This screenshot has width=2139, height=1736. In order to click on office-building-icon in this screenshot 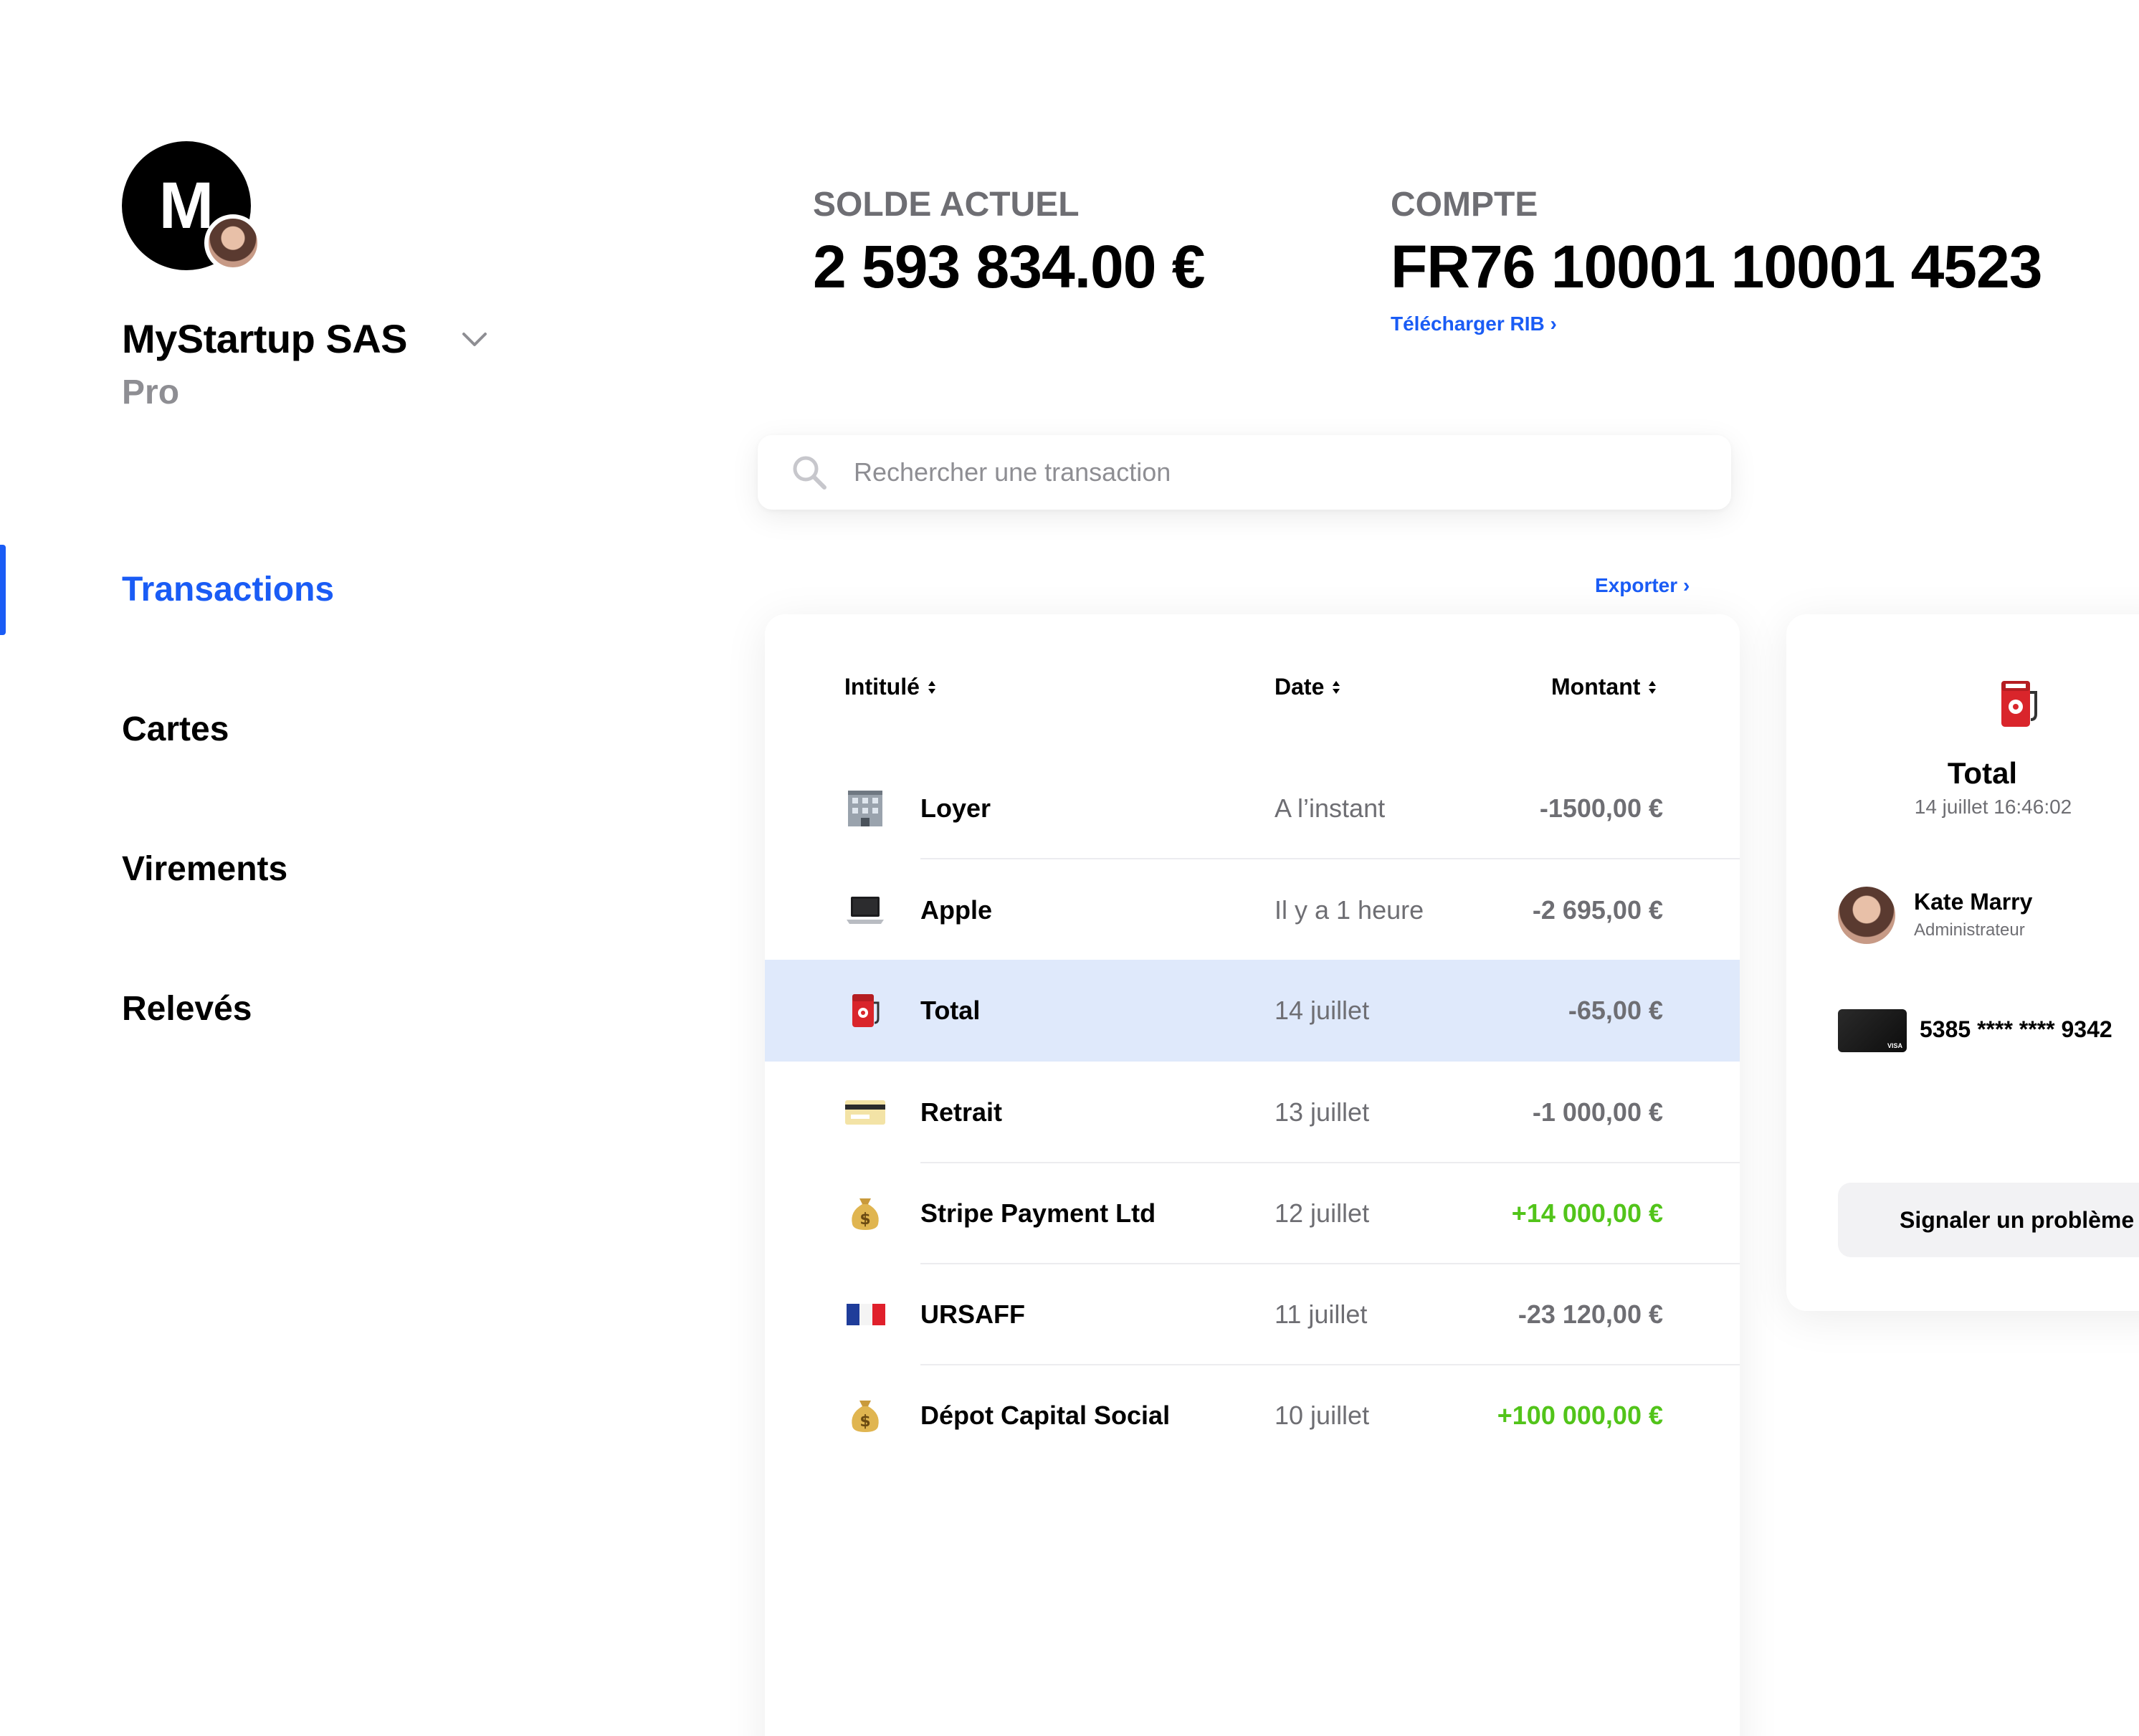, I will do `click(865, 809)`.